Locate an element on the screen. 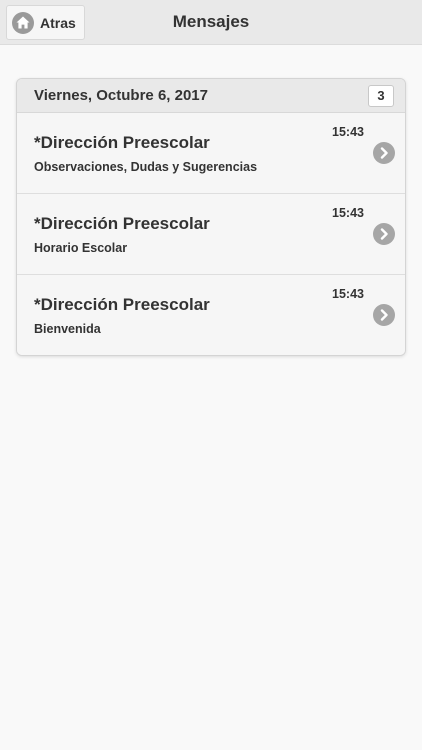  message-subtitle: Horario Escolar is located at coordinates (81, 248).